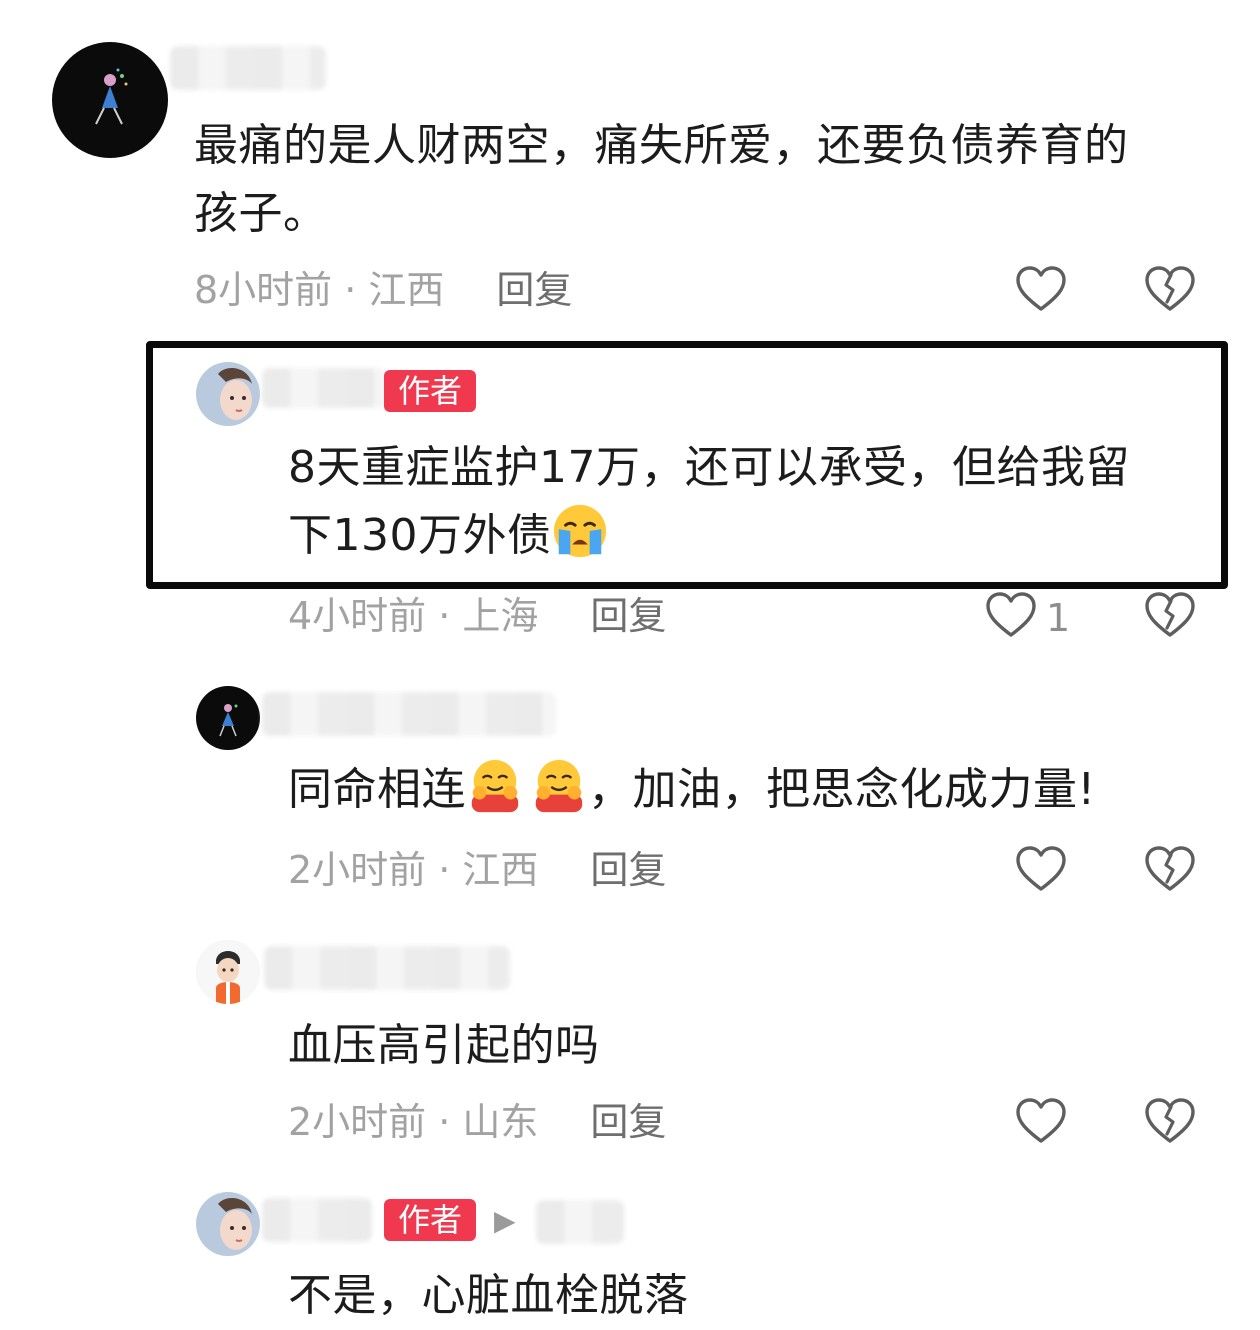  I want to click on comment-text: 8天重症监护17万，还可以承受，但给我留 下130万外债, so click(709, 501).